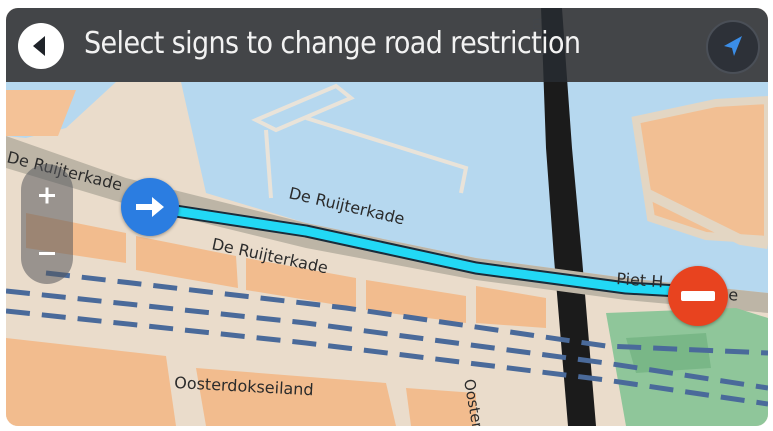 The image size is (773, 431). I want to click on zoom-in-button, so click(47, 196).